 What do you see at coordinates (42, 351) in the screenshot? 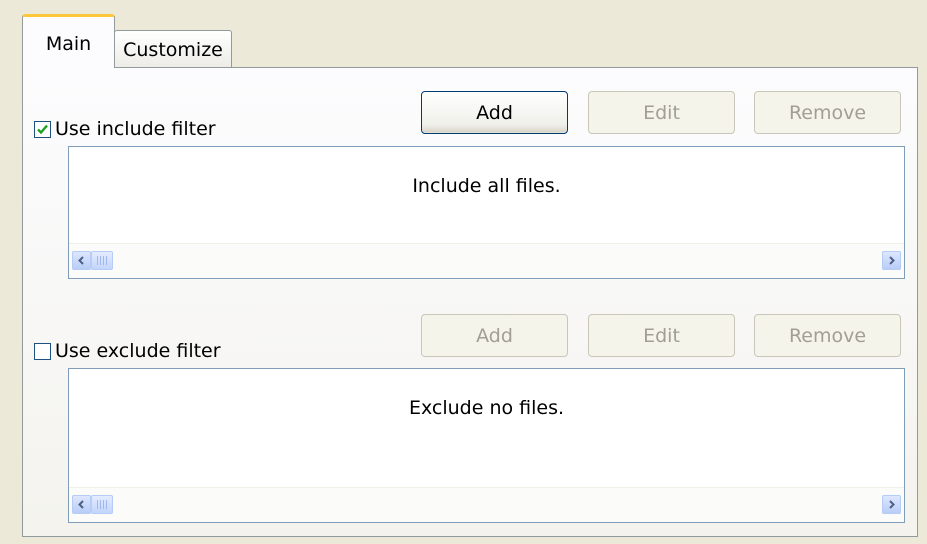
I see `exclude-filter-checkbox` at bounding box center [42, 351].